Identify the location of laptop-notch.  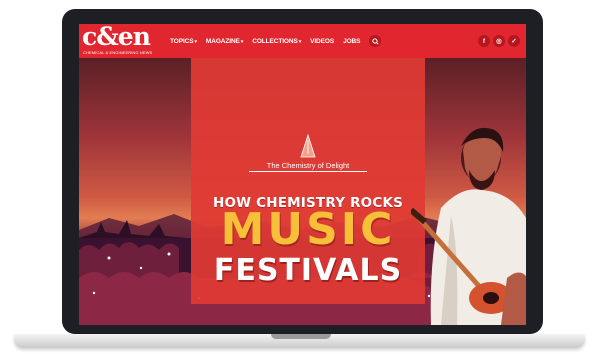
(301, 336).